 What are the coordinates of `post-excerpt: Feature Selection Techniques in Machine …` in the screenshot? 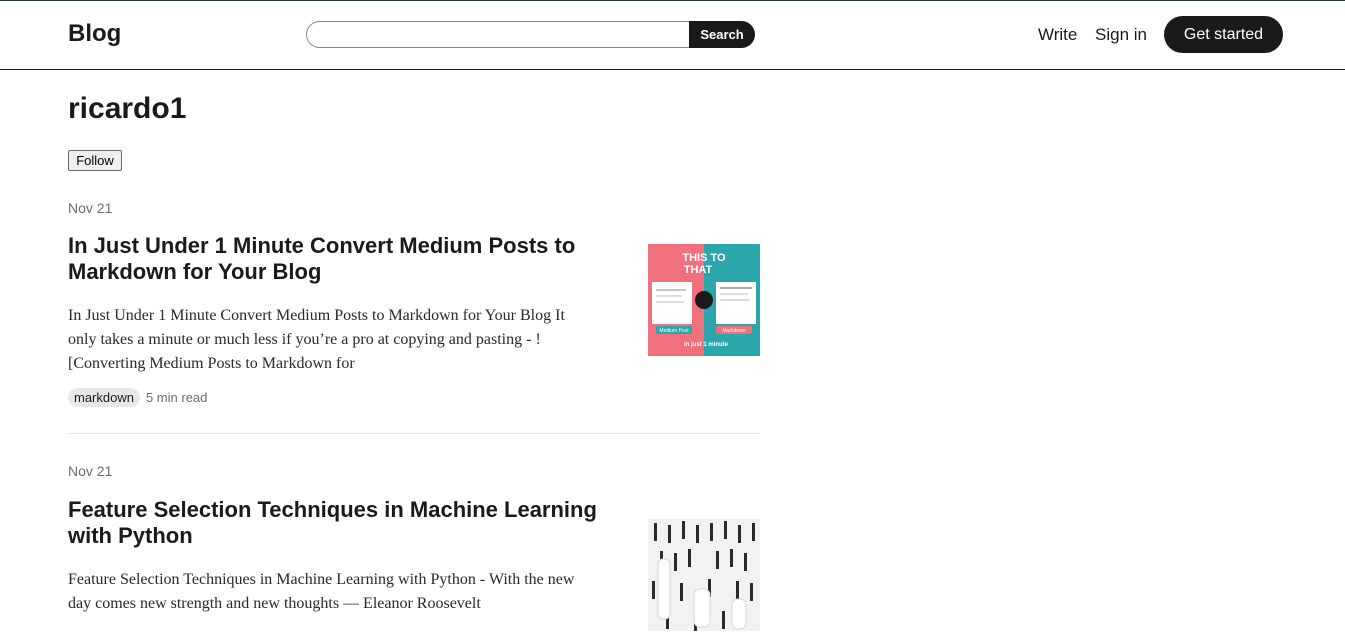 It's located at (321, 591).